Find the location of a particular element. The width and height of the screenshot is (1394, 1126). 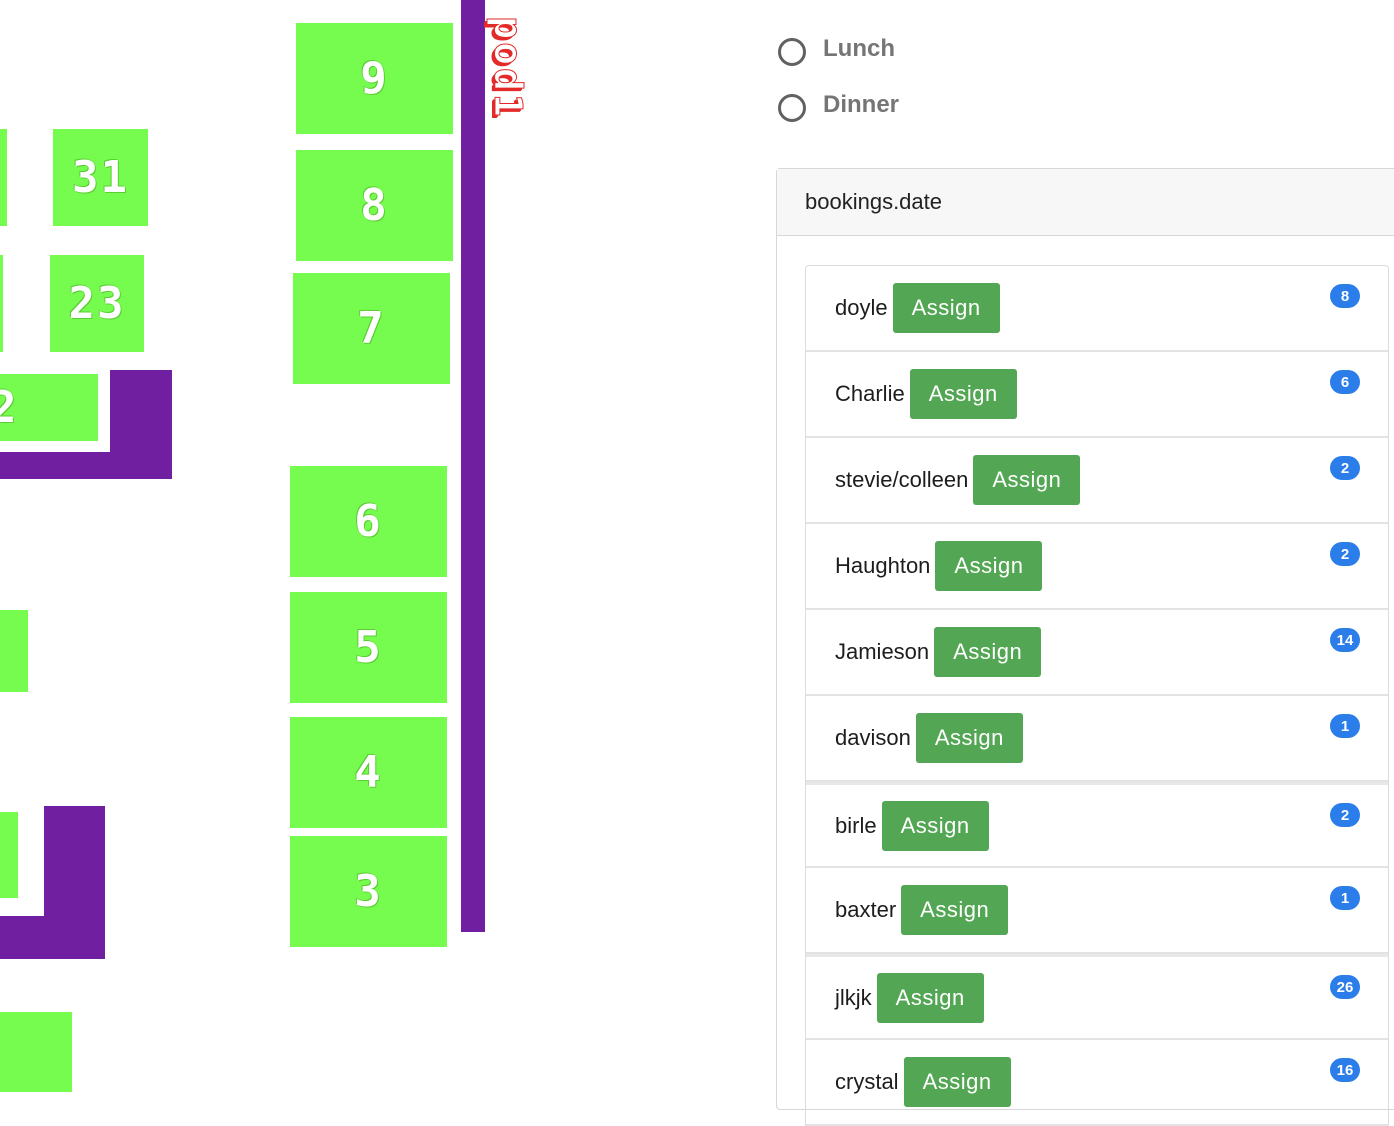

booking-item: stevie/colleen Assign 2 is located at coordinates (1097, 481).